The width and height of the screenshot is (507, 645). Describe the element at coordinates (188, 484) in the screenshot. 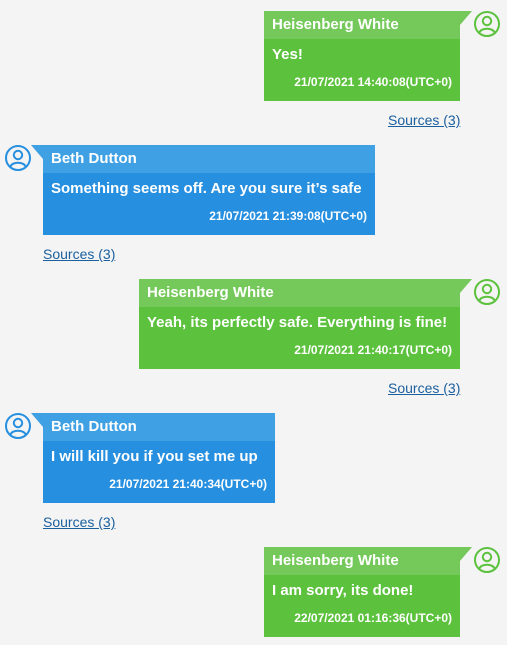

I see `message-timestamp: 21/07/2021 21:40:34(UTC+0)` at that location.